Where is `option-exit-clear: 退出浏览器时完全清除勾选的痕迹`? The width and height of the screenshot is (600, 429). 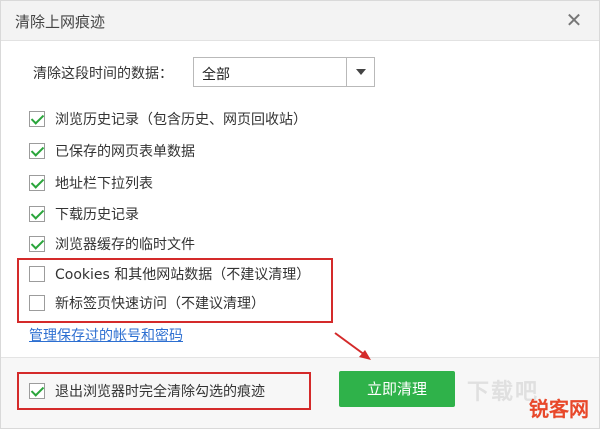 option-exit-clear: 退出浏览器时完全清除勾选的痕迹 is located at coordinates (147, 391).